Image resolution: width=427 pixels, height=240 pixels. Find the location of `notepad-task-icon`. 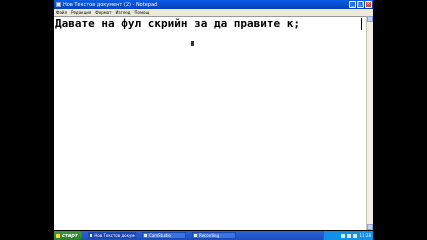

notepad-task-icon is located at coordinates (91, 235).